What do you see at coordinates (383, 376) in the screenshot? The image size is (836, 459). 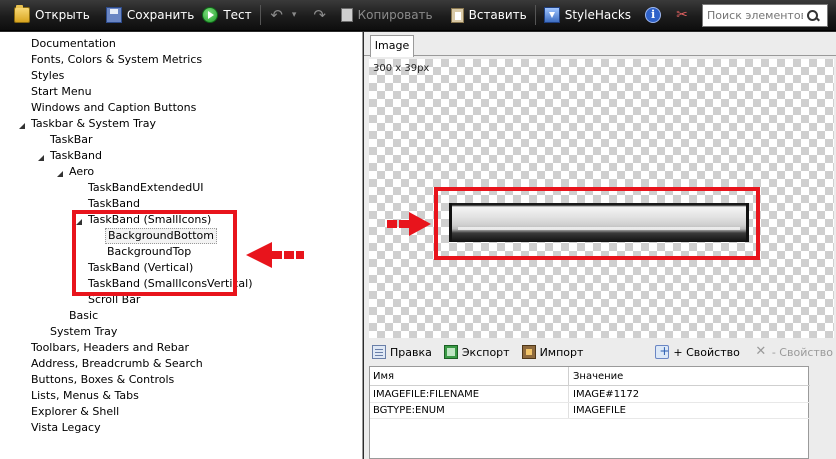 I see `column-header-name: Имя` at bounding box center [383, 376].